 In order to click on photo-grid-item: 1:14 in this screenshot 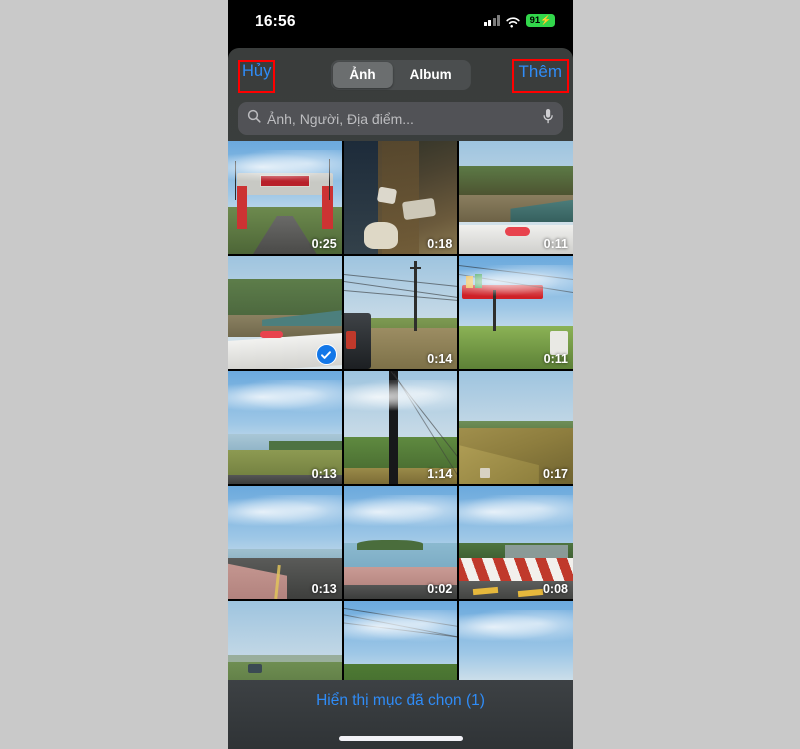, I will do `click(400, 427)`.